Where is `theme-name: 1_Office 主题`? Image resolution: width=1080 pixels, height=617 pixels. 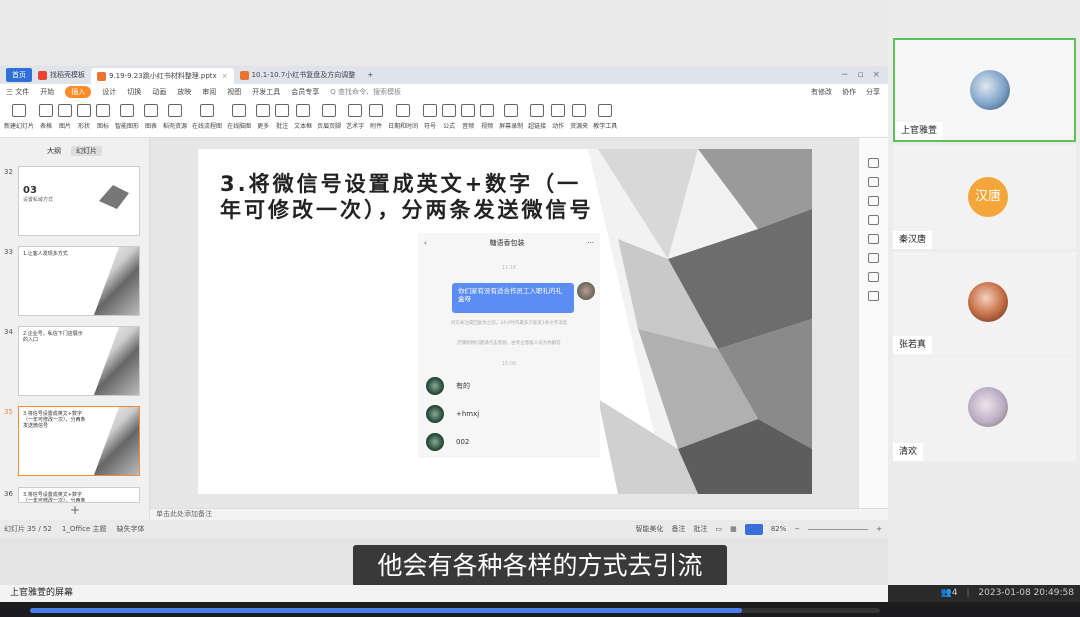 theme-name: 1_Office 主题 is located at coordinates (84, 529).